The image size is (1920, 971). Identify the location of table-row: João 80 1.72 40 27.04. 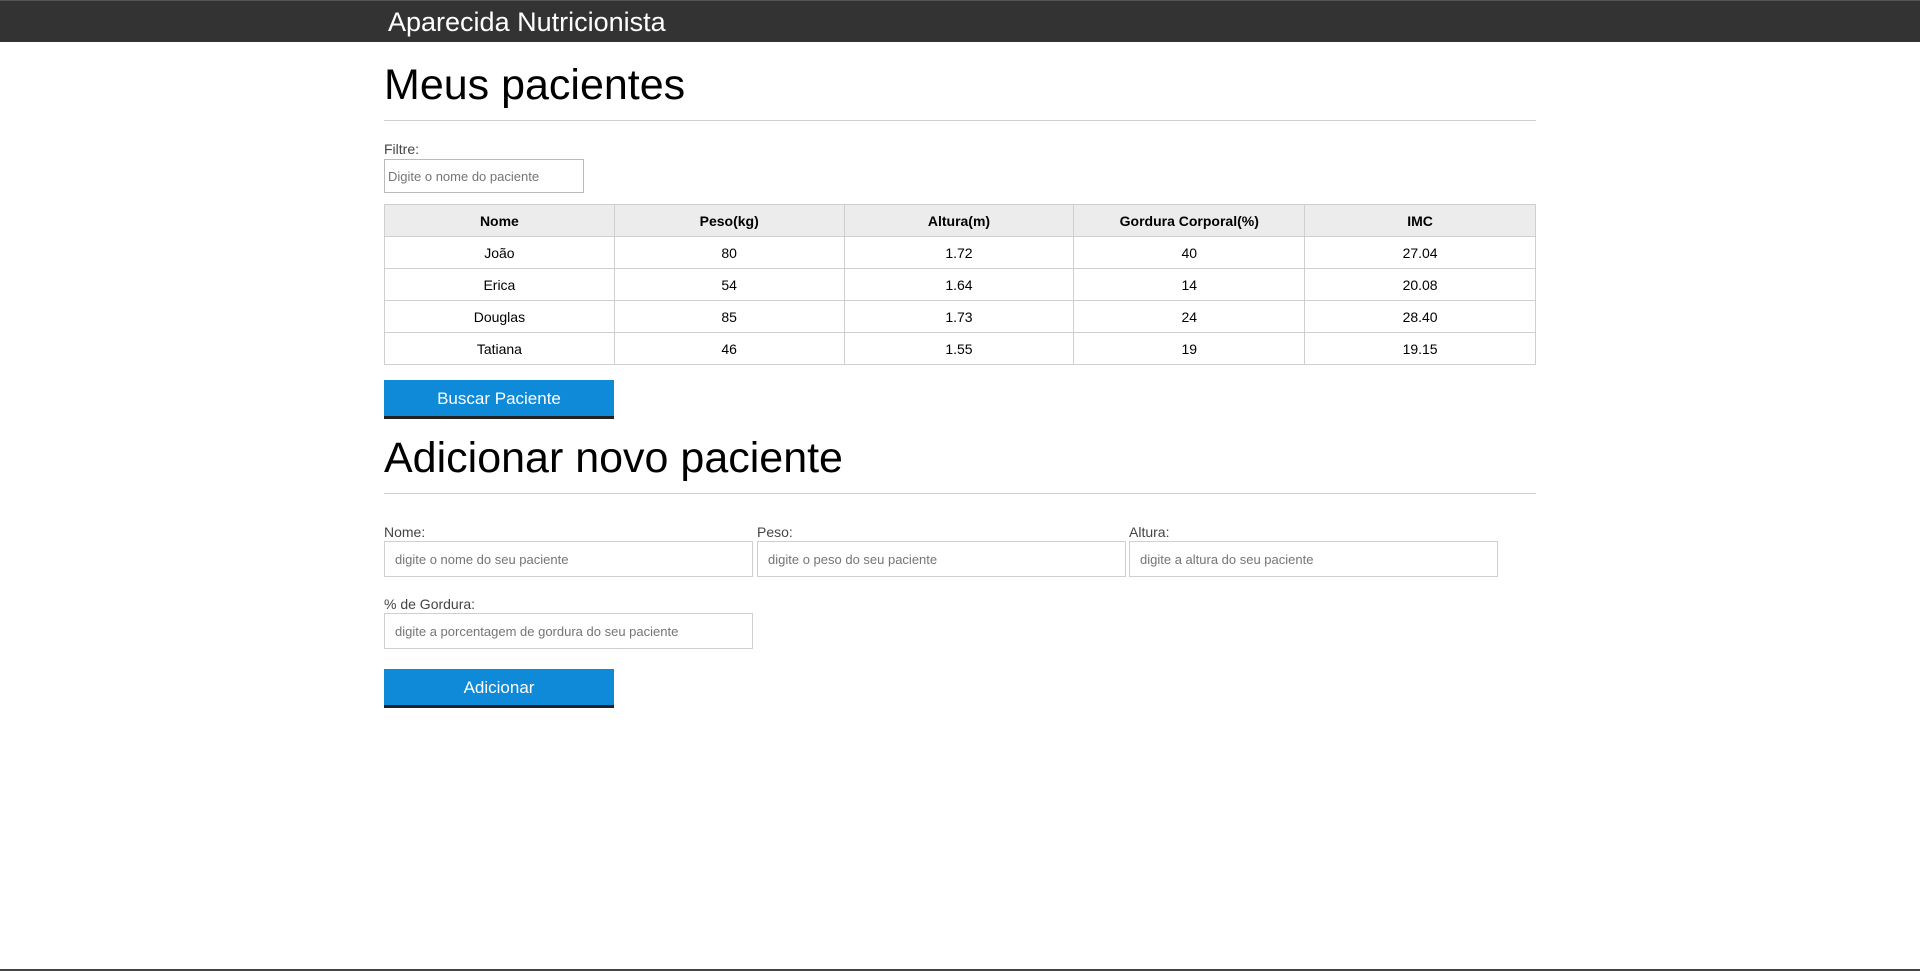
(960, 252).